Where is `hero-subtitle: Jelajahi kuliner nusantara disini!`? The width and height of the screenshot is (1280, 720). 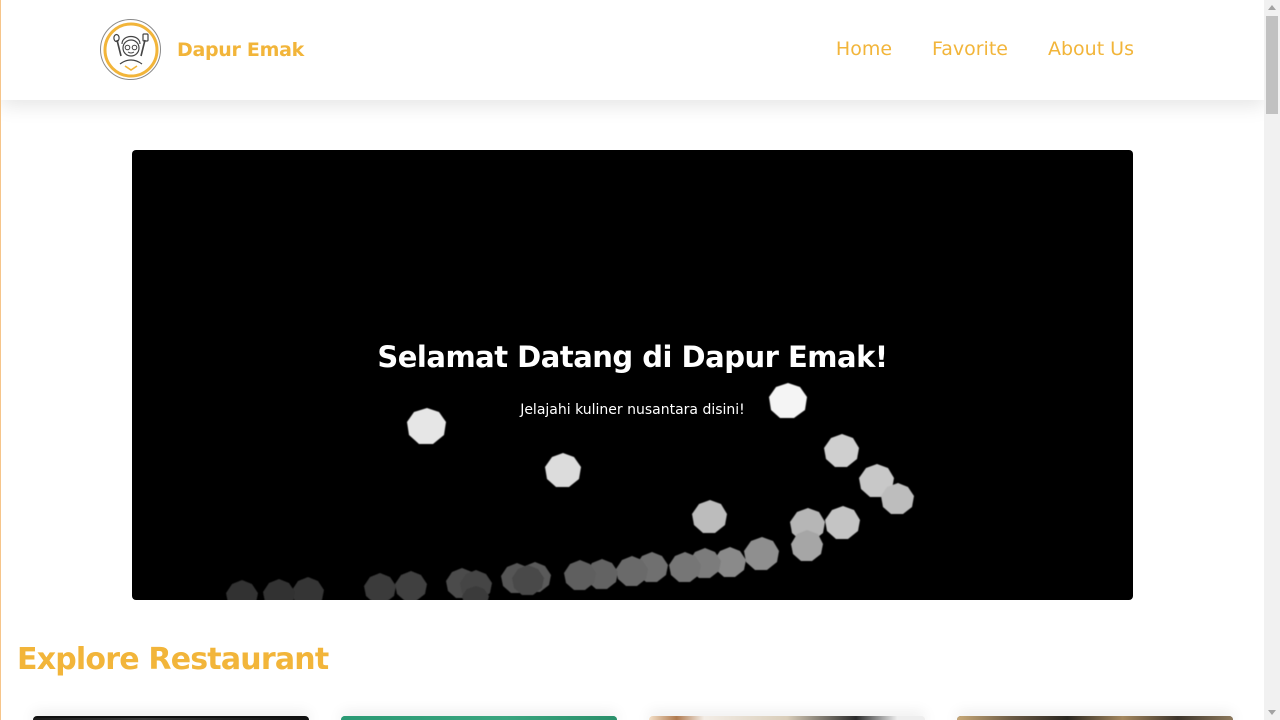 hero-subtitle: Jelajahi kuliner nusantara disini! is located at coordinates (632, 410).